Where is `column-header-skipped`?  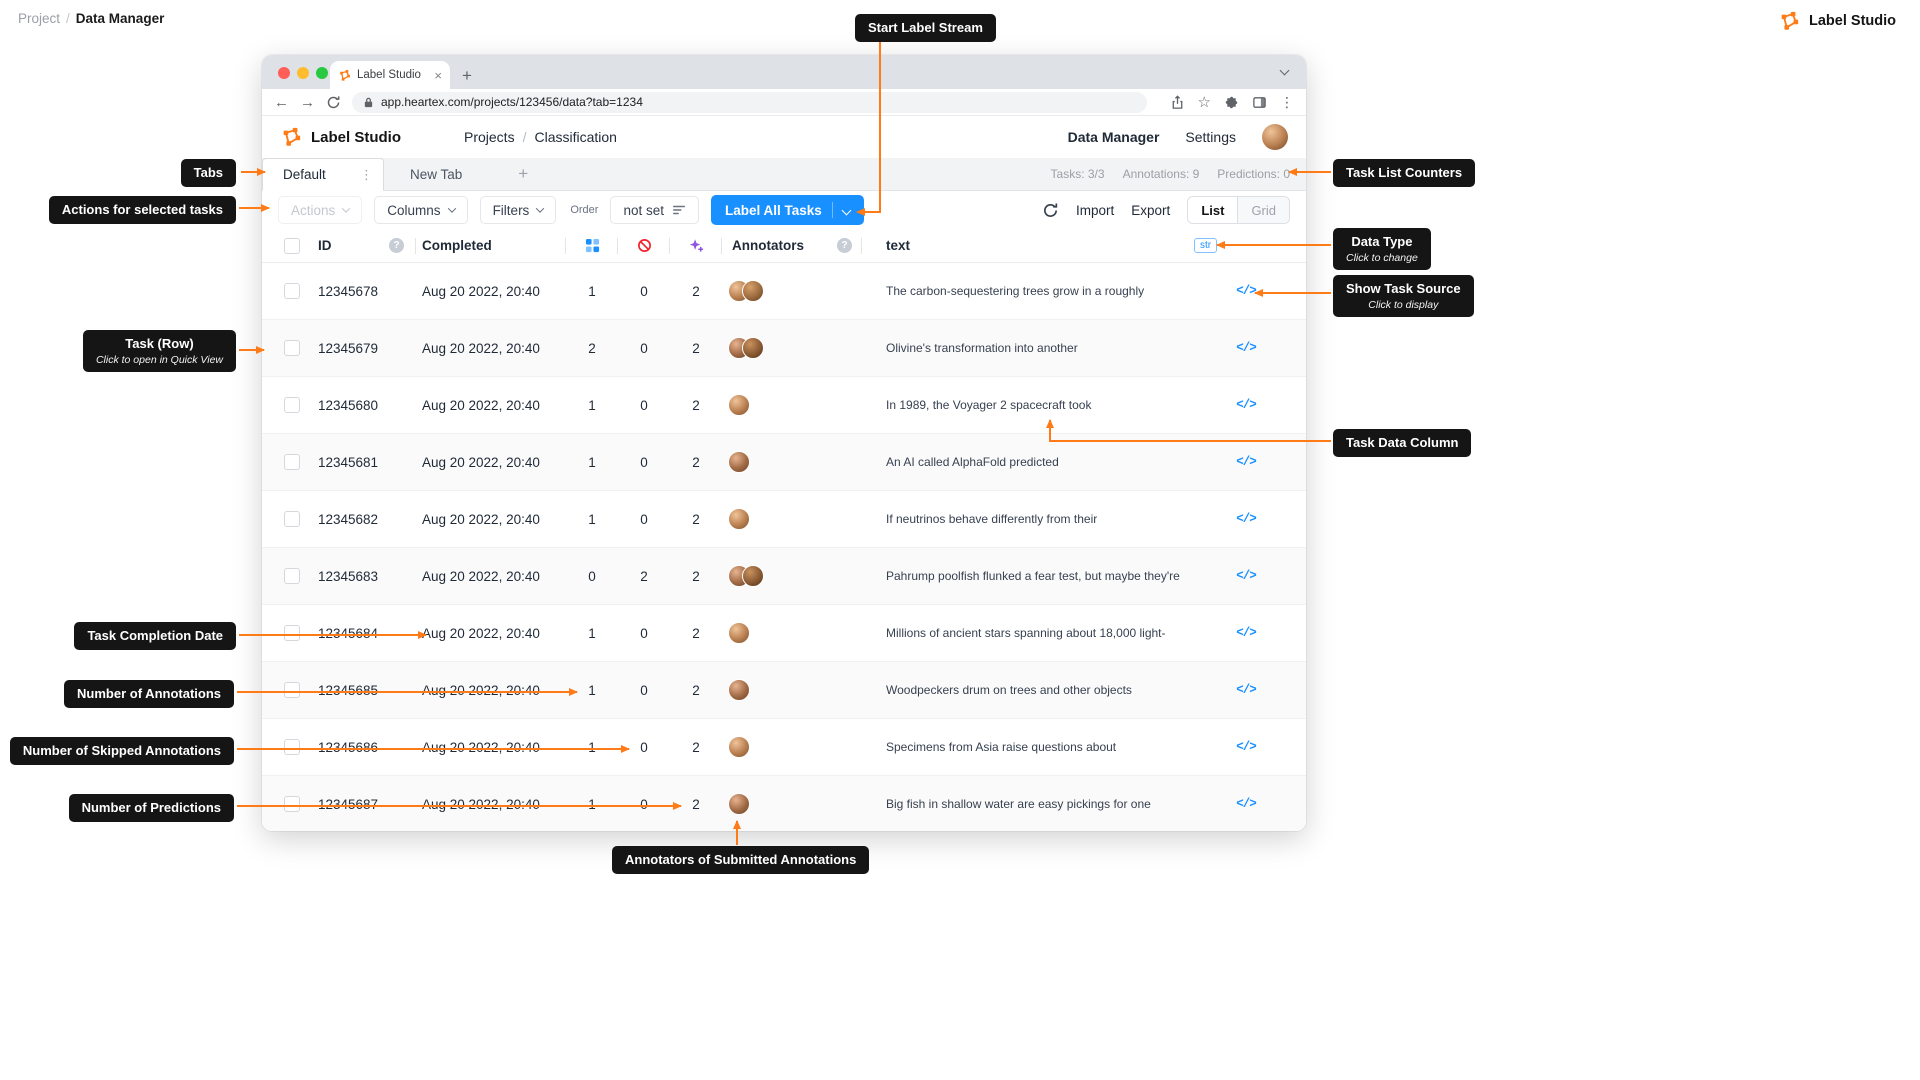
column-header-skipped is located at coordinates (644, 245).